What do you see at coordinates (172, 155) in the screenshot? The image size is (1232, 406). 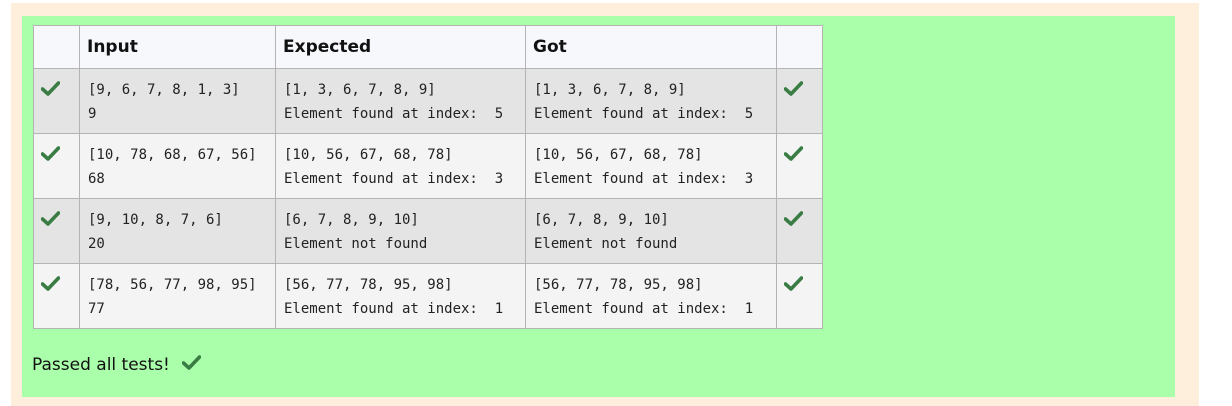 I see `input-cell-line: [10, 78, 68, 67, 56]` at bounding box center [172, 155].